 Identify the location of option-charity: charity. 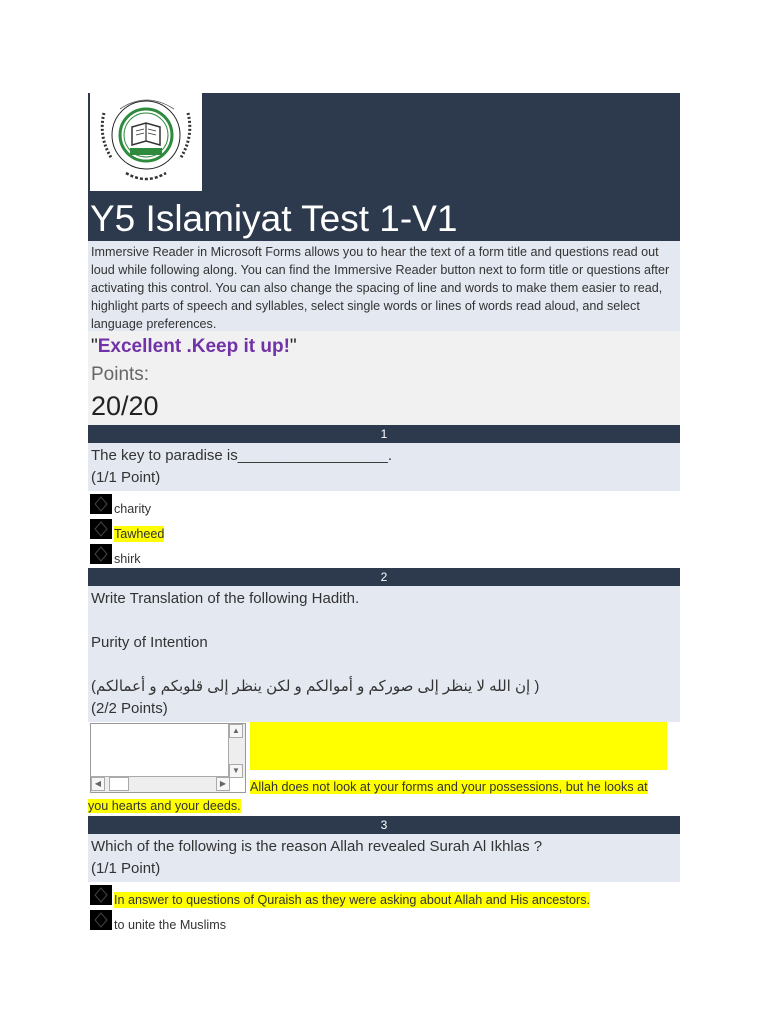
(384, 505).